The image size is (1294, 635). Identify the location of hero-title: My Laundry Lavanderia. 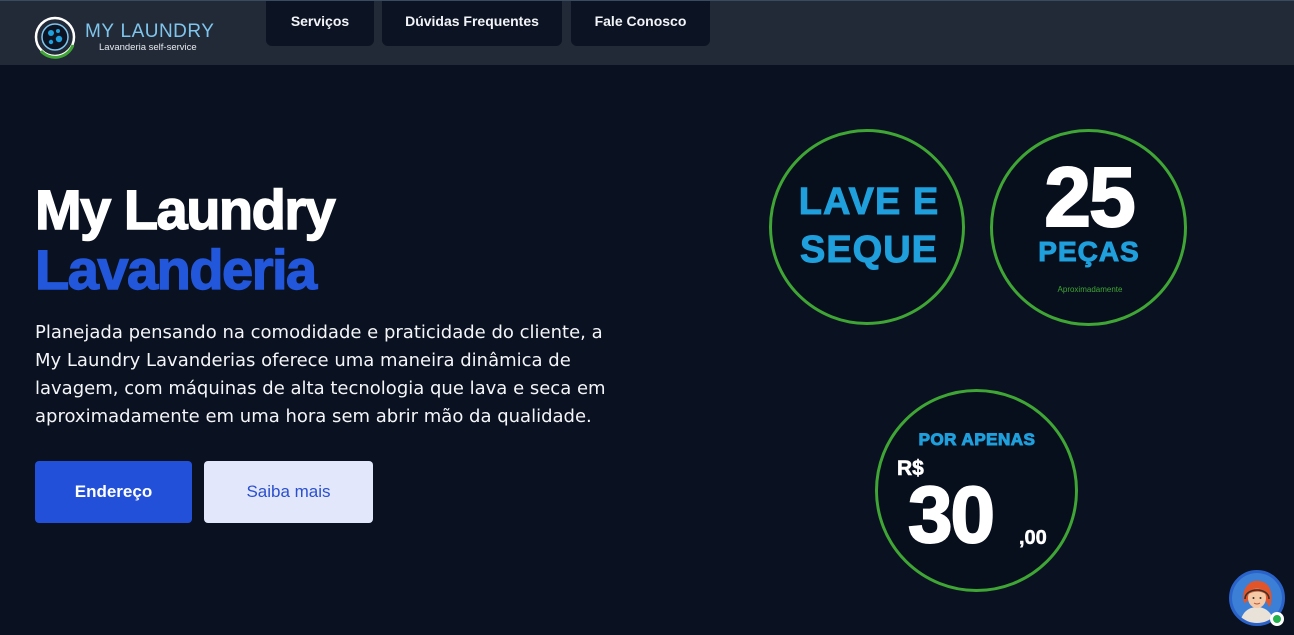
(185, 239).